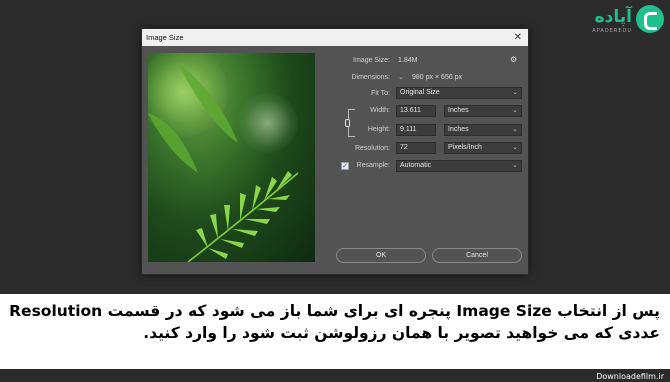 The height and width of the screenshot is (382, 670). What do you see at coordinates (370, 77) in the screenshot?
I see `dimensions-label: Dimensions:` at bounding box center [370, 77].